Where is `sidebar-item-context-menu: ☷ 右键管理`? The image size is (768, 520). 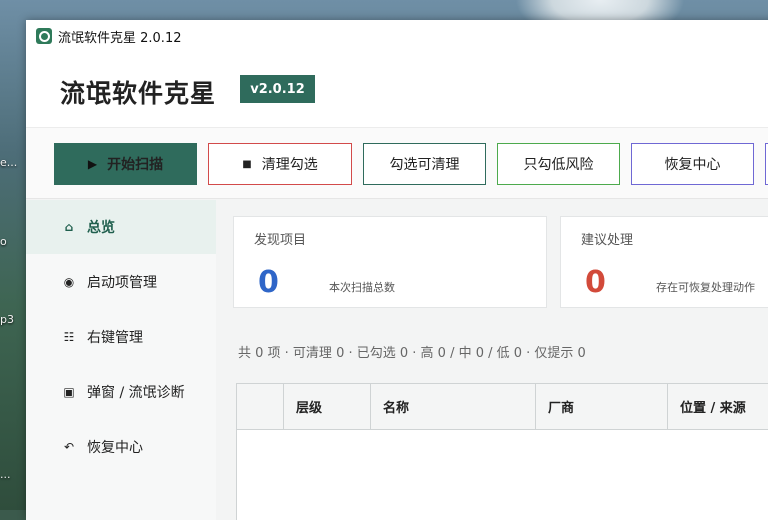 sidebar-item-context-menu: ☷ 右键管理 is located at coordinates (121, 337).